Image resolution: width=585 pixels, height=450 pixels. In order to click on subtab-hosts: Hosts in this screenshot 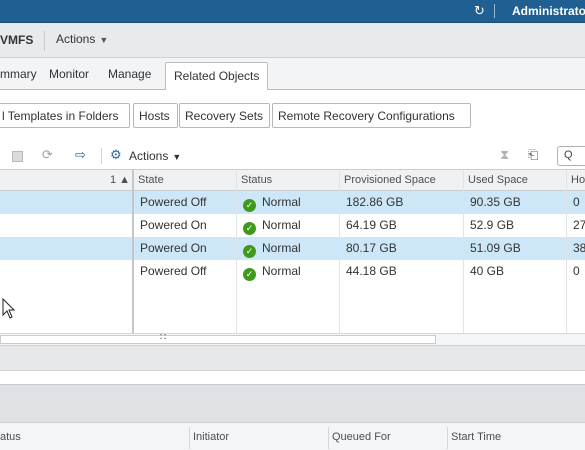, I will do `click(155, 115)`.